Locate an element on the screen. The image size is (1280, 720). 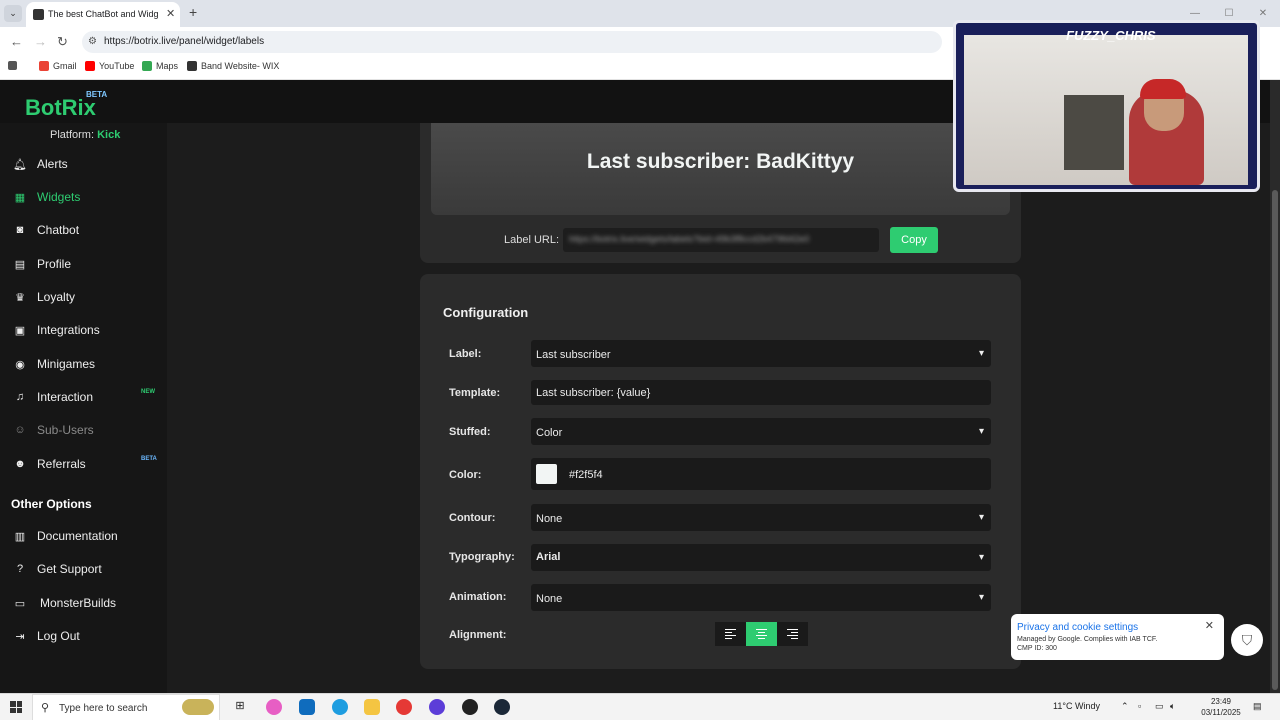
book-icon: ▥ is located at coordinates (20, 536).